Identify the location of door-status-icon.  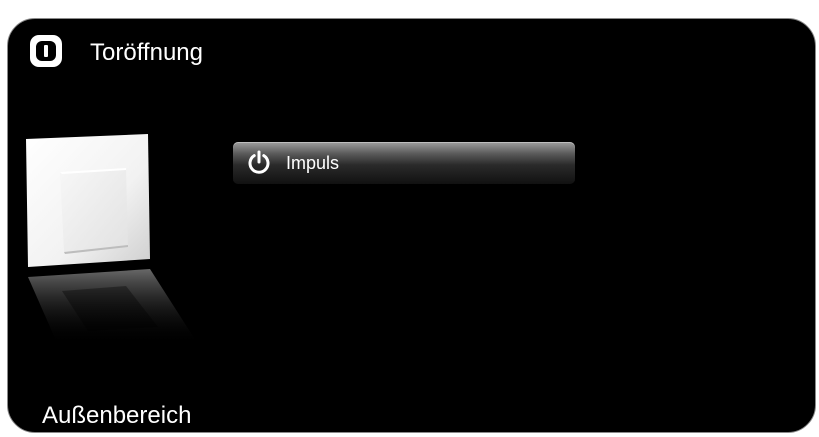
(46, 51).